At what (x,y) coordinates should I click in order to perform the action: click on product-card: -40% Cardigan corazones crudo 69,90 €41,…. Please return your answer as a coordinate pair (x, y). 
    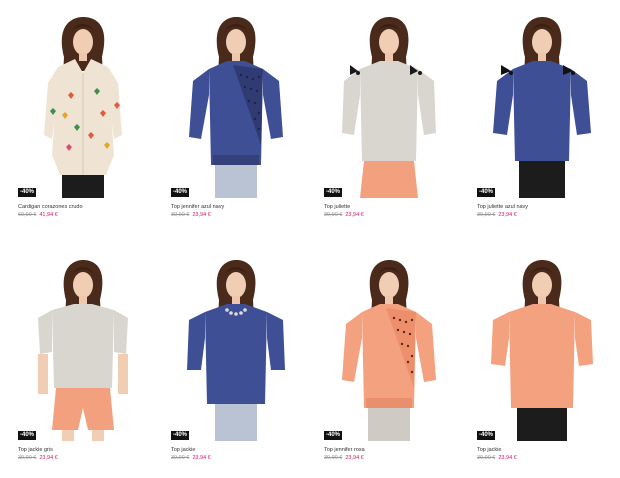
    Looking at the image, I should click on (83, 122).